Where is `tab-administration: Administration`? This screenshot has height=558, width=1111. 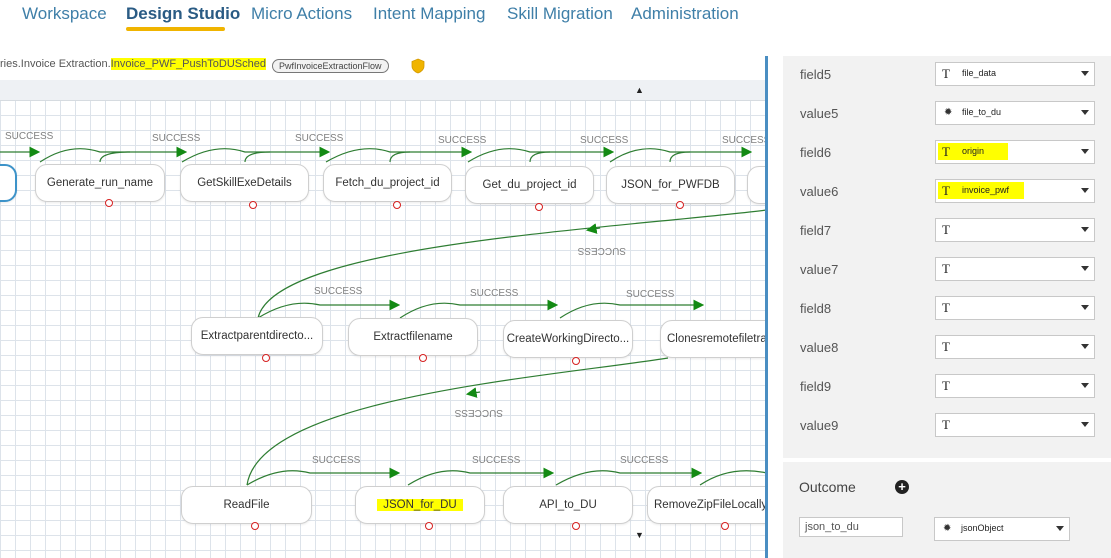 tab-administration: Administration is located at coordinates (685, 14).